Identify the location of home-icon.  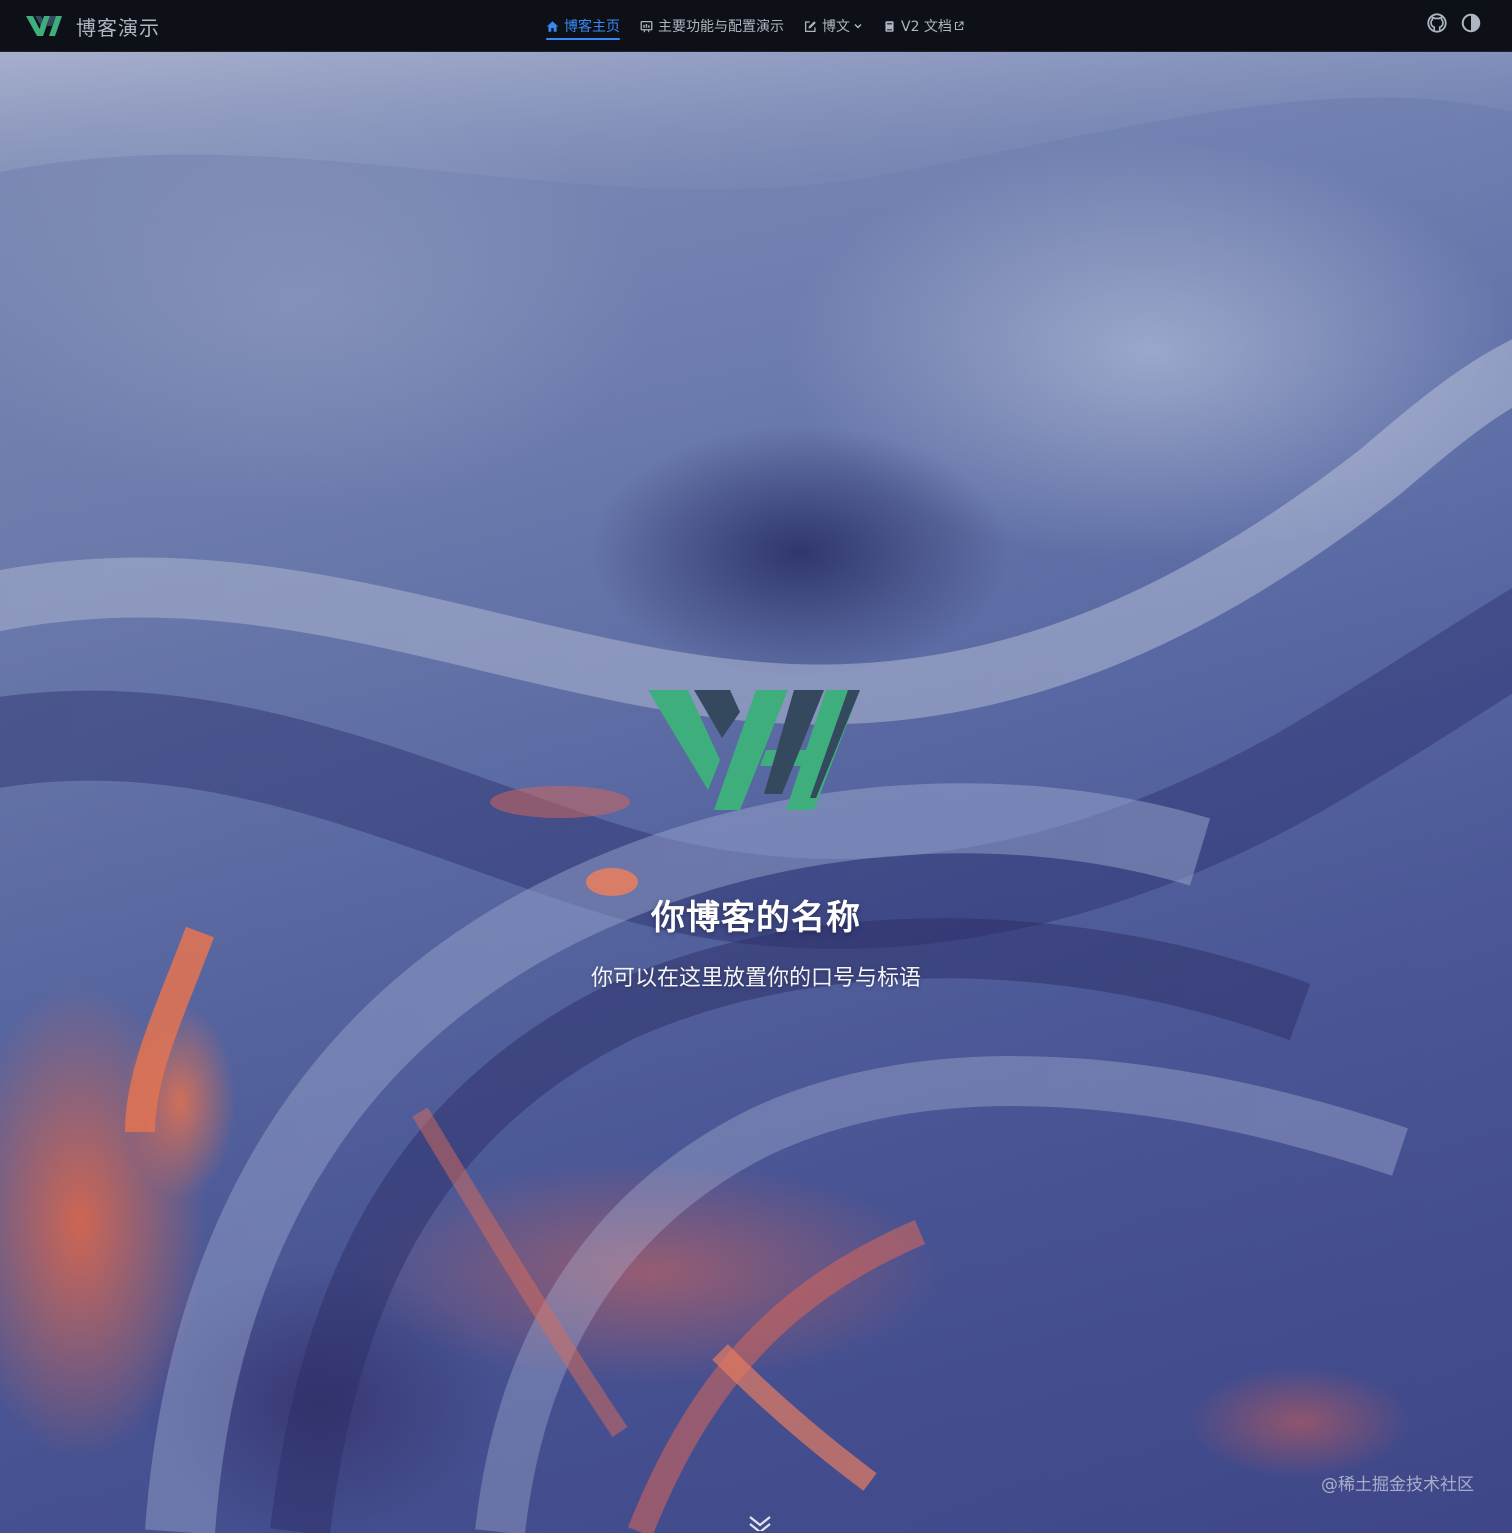
(552, 26).